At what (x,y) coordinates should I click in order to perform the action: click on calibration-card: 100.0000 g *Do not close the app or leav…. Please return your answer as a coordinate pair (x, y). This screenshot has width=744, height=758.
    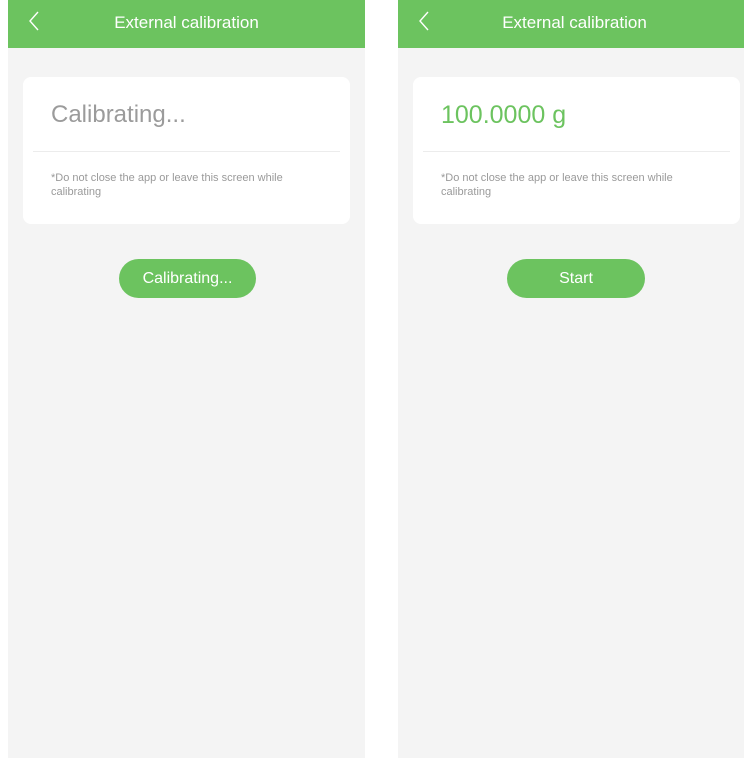
    Looking at the image, I should click on (576, 150).